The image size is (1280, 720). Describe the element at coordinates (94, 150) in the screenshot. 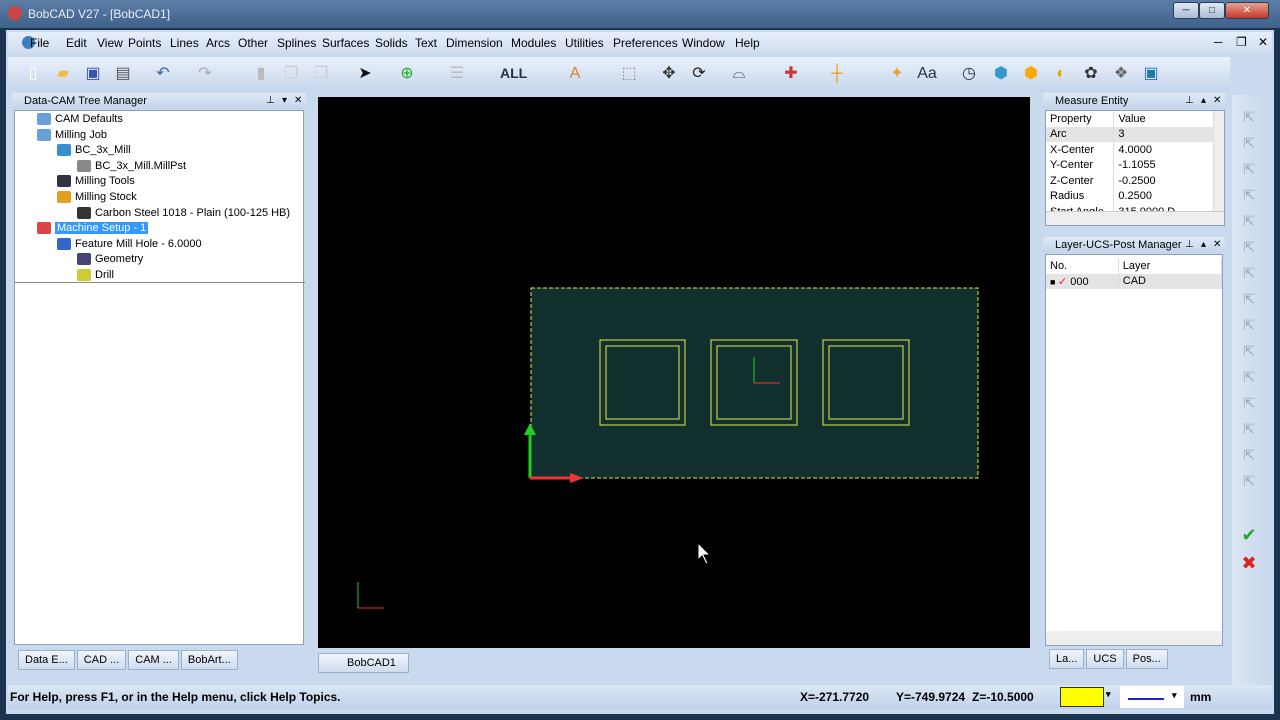

I see `tree-node: BC_3x_Mill` at that location.